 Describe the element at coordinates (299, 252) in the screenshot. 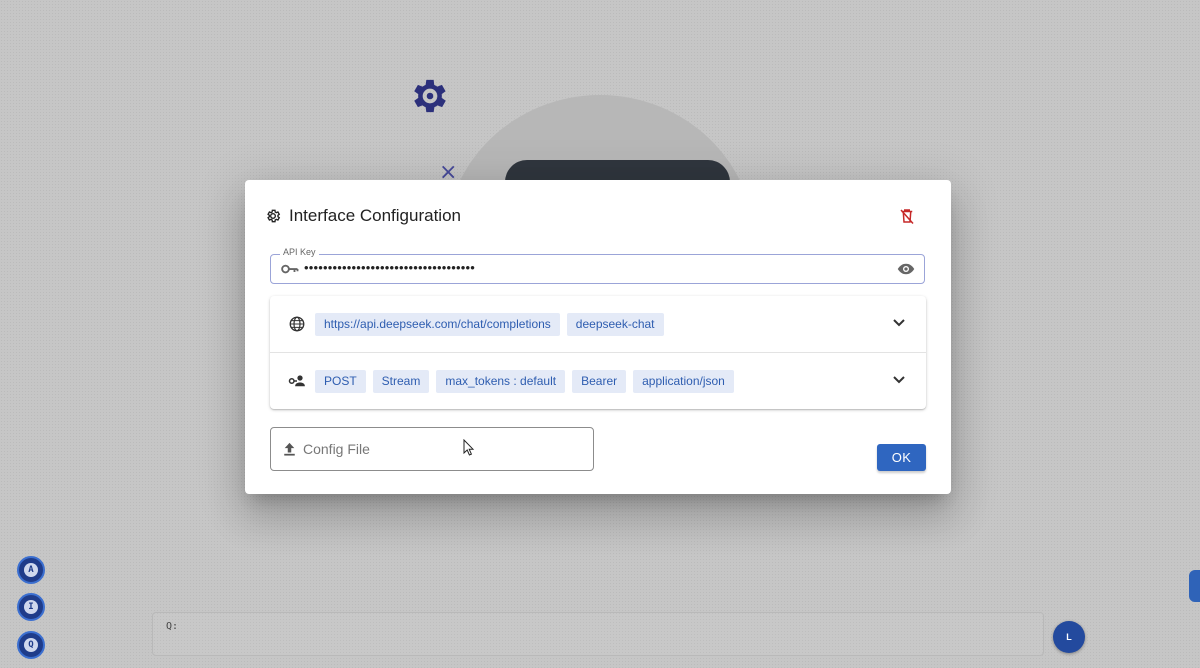

I see `api-key-label: API Key` at that location.